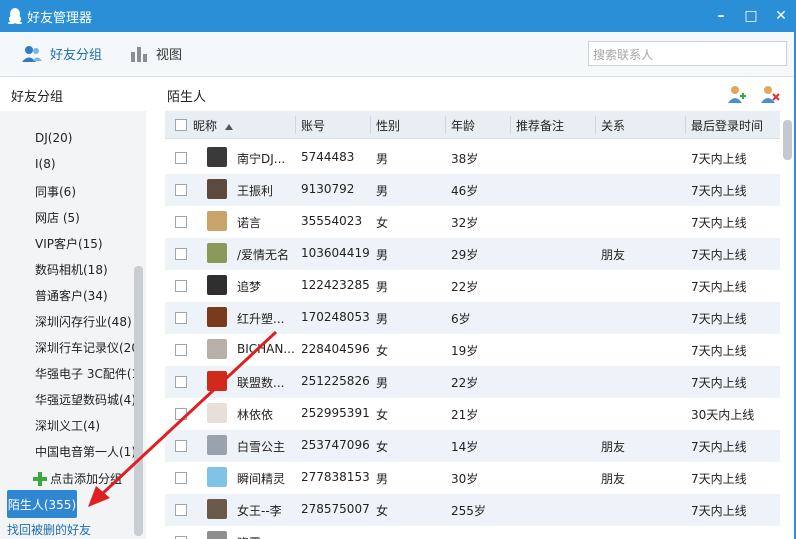  What do you see at coordinates (139, 54) in the screenshot?
I see `bar-chart-icon` at bounding box center [139, 54].